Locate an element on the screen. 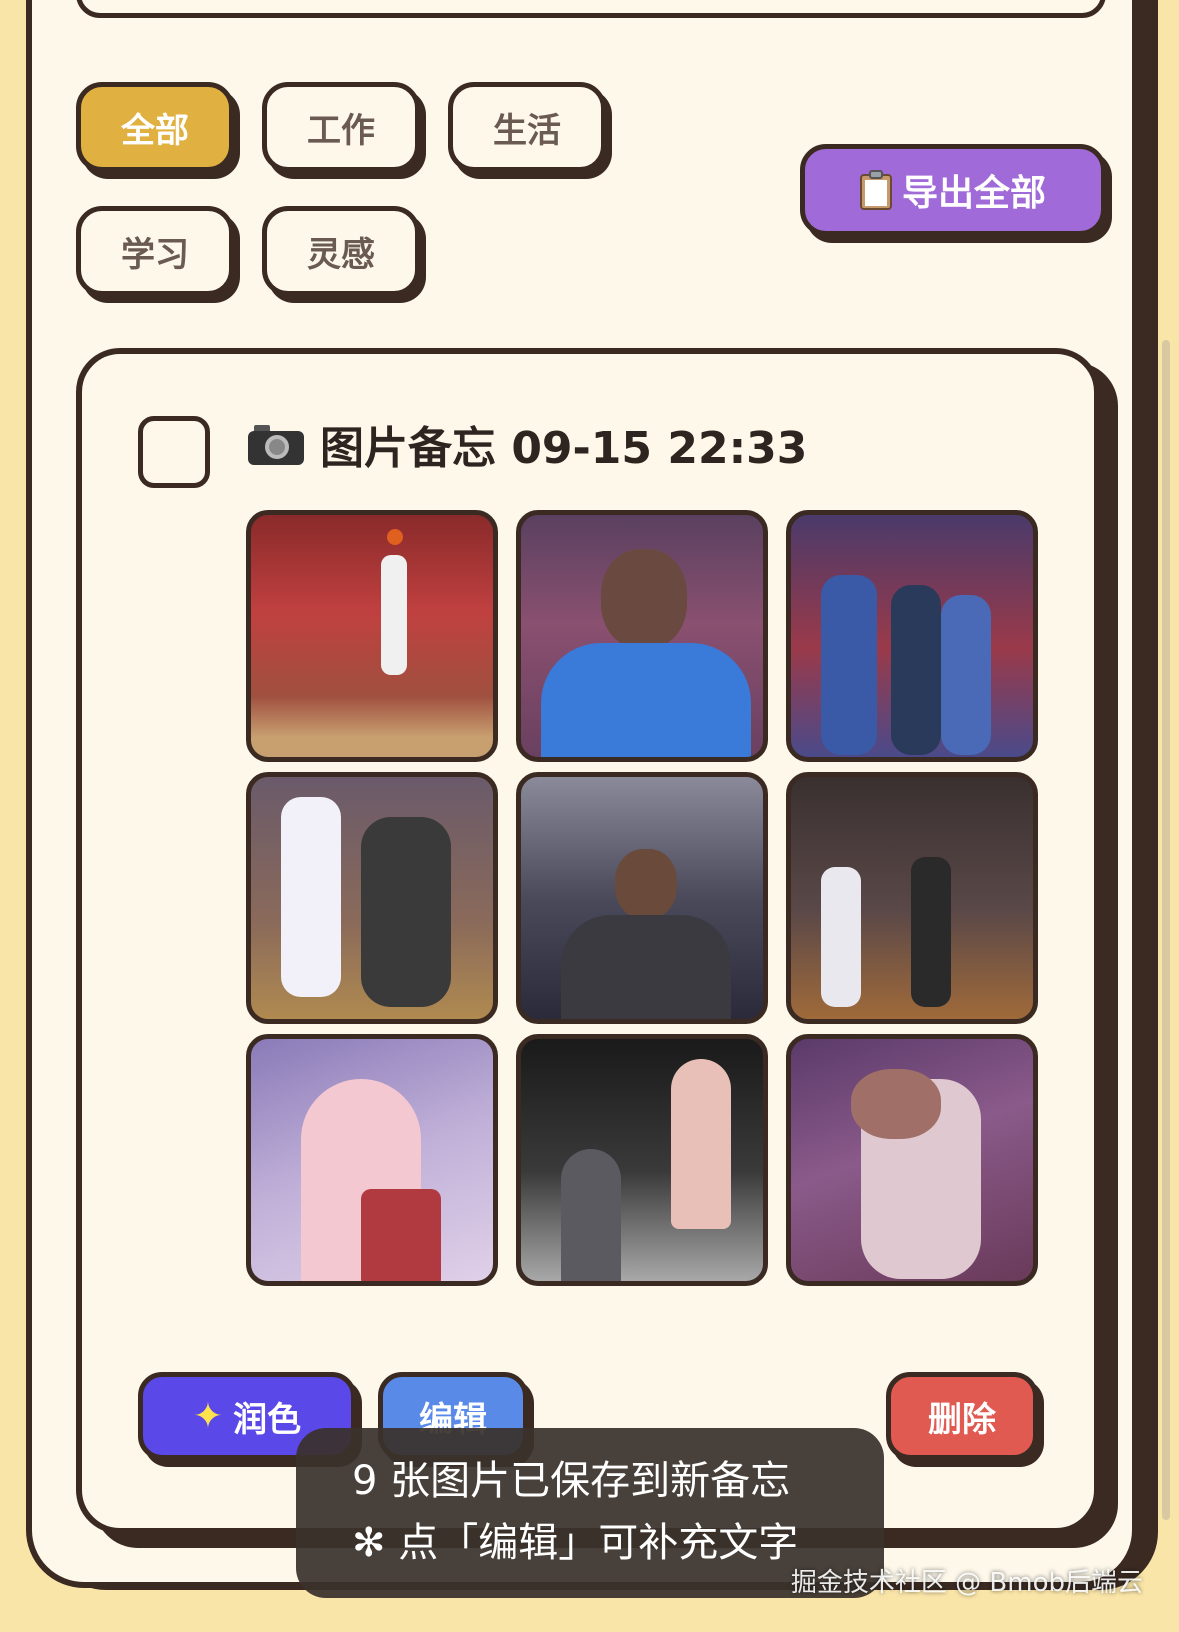  input-card is located at coordinates (591, 9).